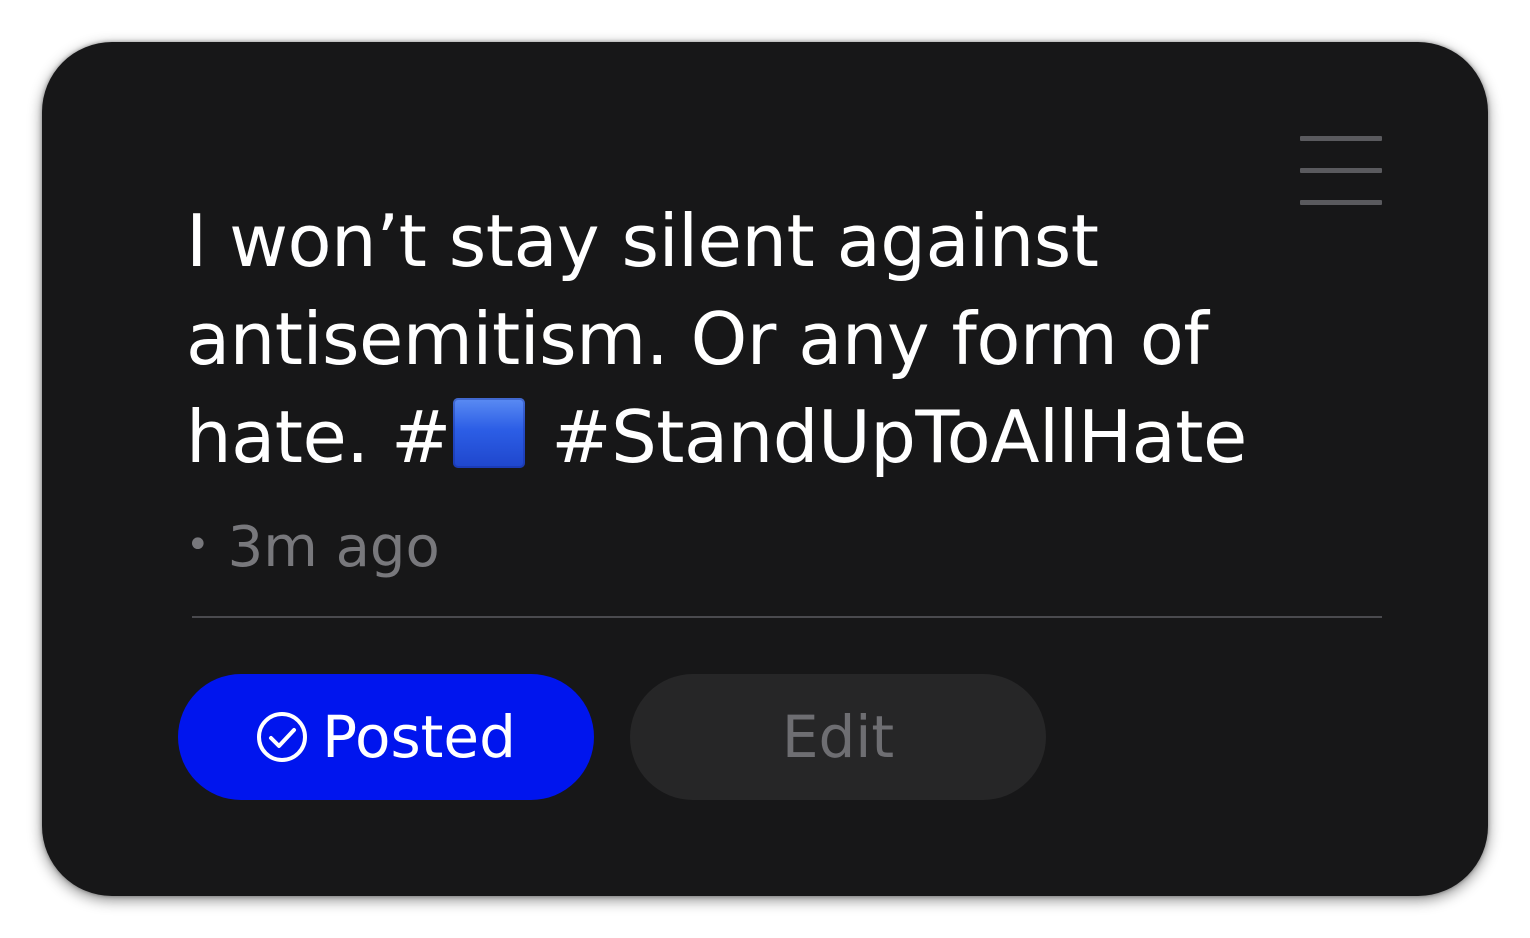 The height and width of the screenshot is (938, 1530). I want to click on edit-label: Edit, so click(838, 737).